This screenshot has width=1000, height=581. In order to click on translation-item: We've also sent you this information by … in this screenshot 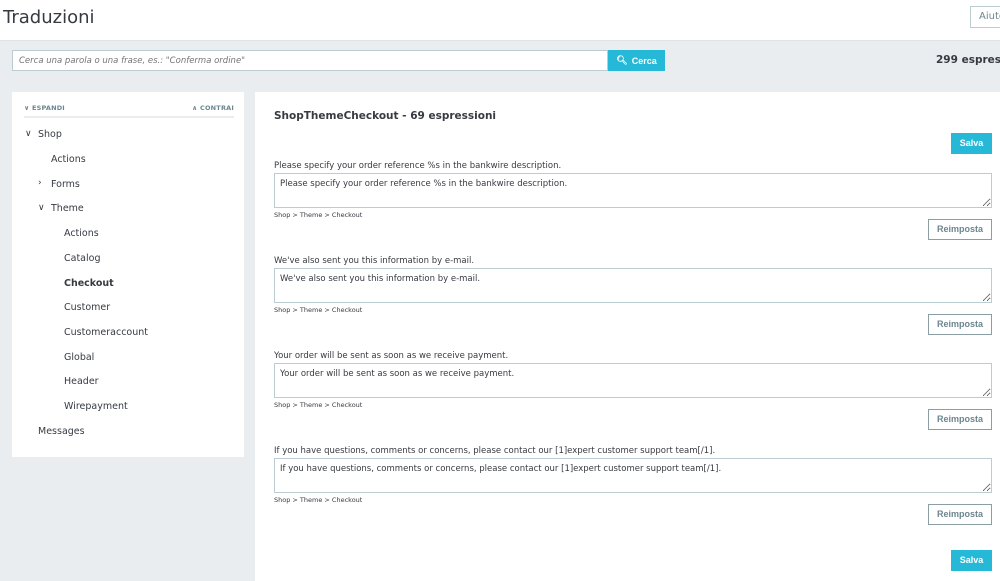, I will do `click(633, 296)`.